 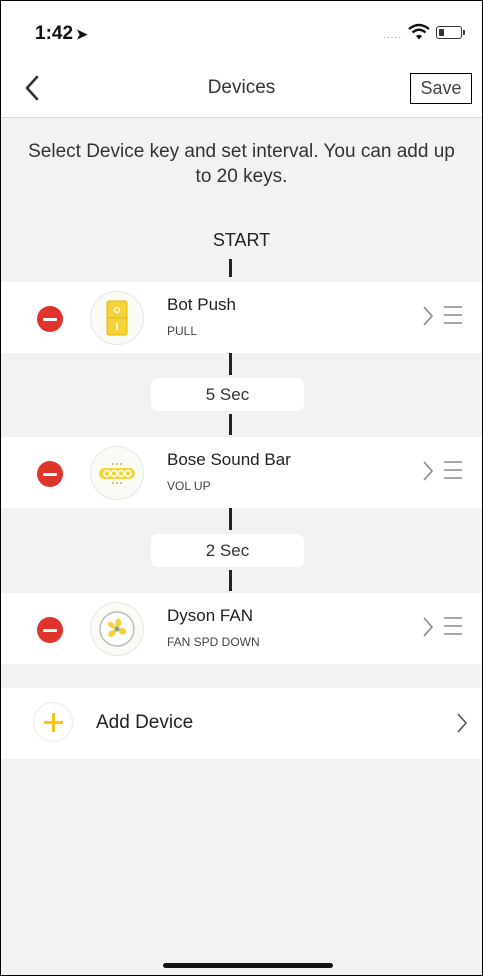 What do you see at coordinates (82, 34) in the screenshot?
I see `location-arrow-icon: ➤` at bounding box center [82, 34].